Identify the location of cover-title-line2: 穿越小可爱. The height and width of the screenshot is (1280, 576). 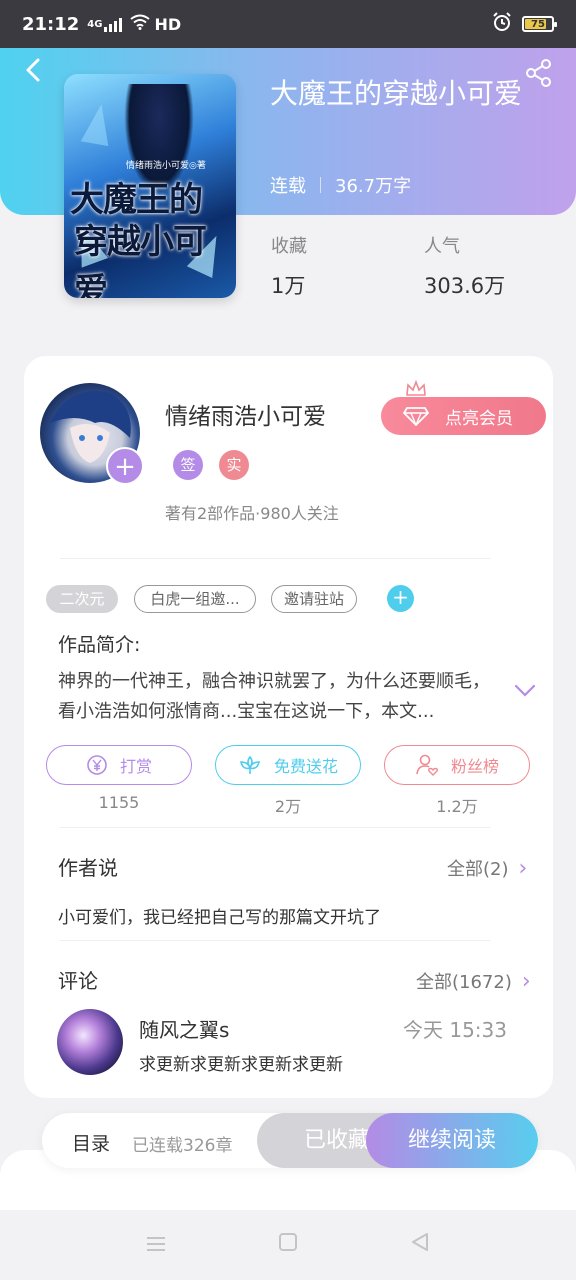
(140, 260).